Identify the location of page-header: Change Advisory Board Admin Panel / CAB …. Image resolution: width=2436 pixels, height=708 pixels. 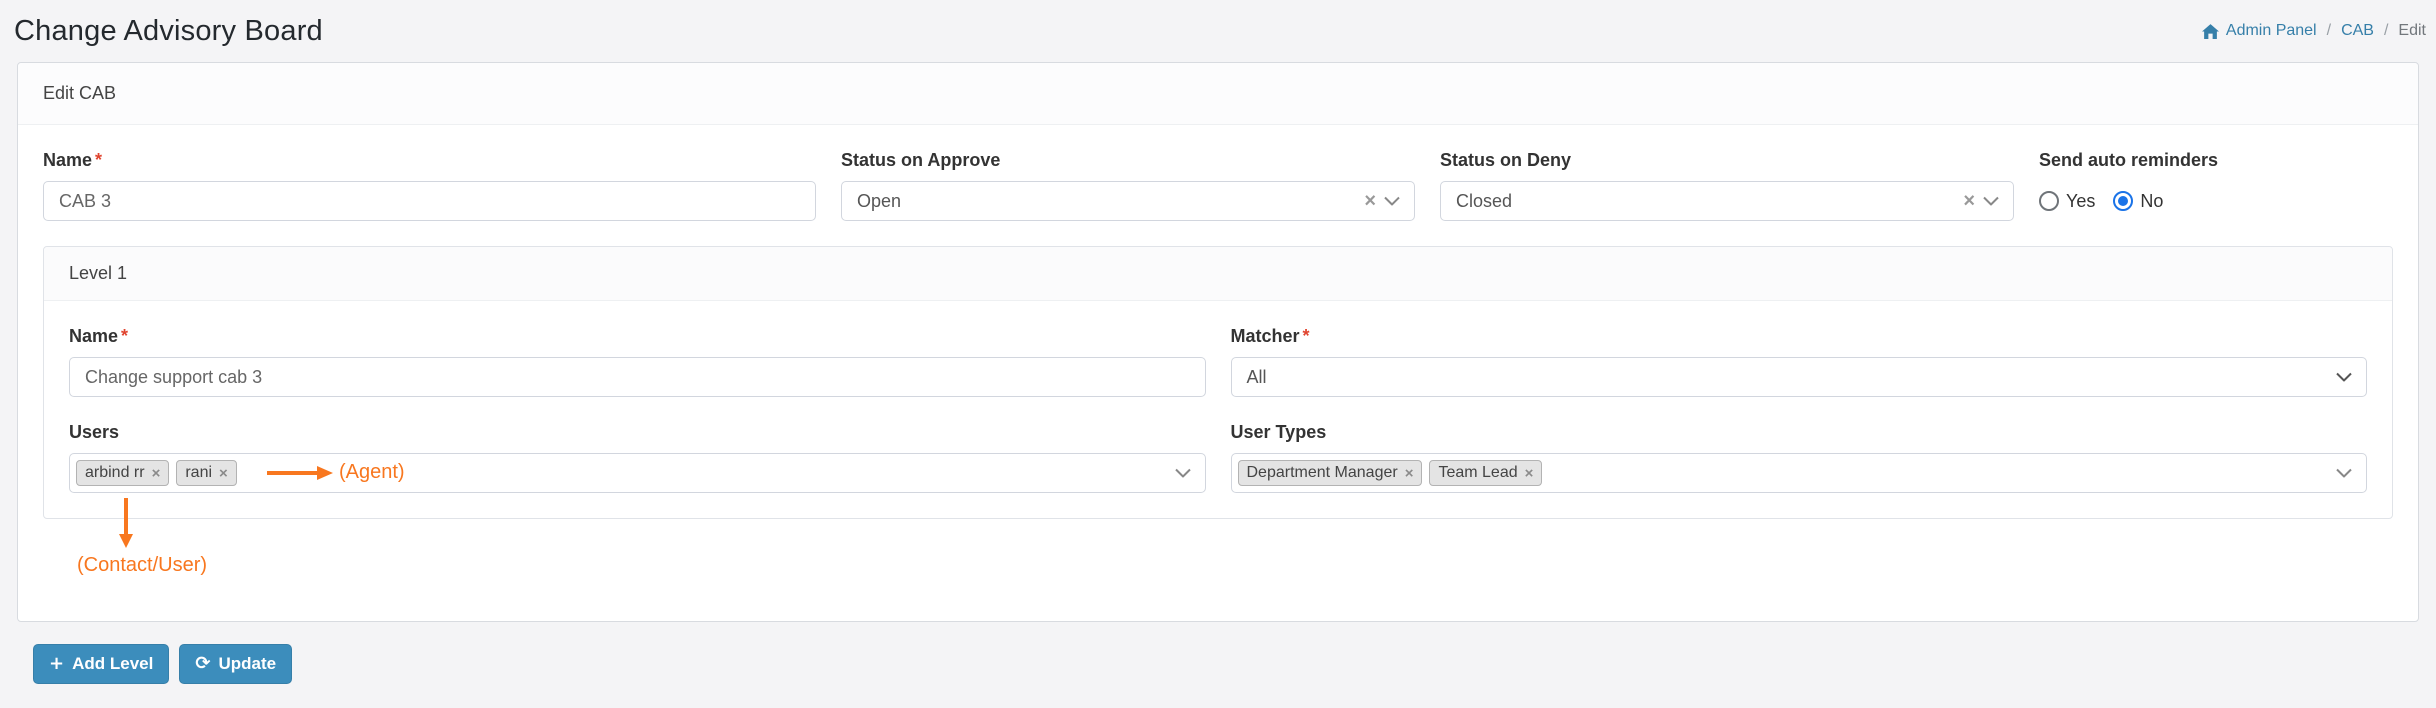
(1218, 31).